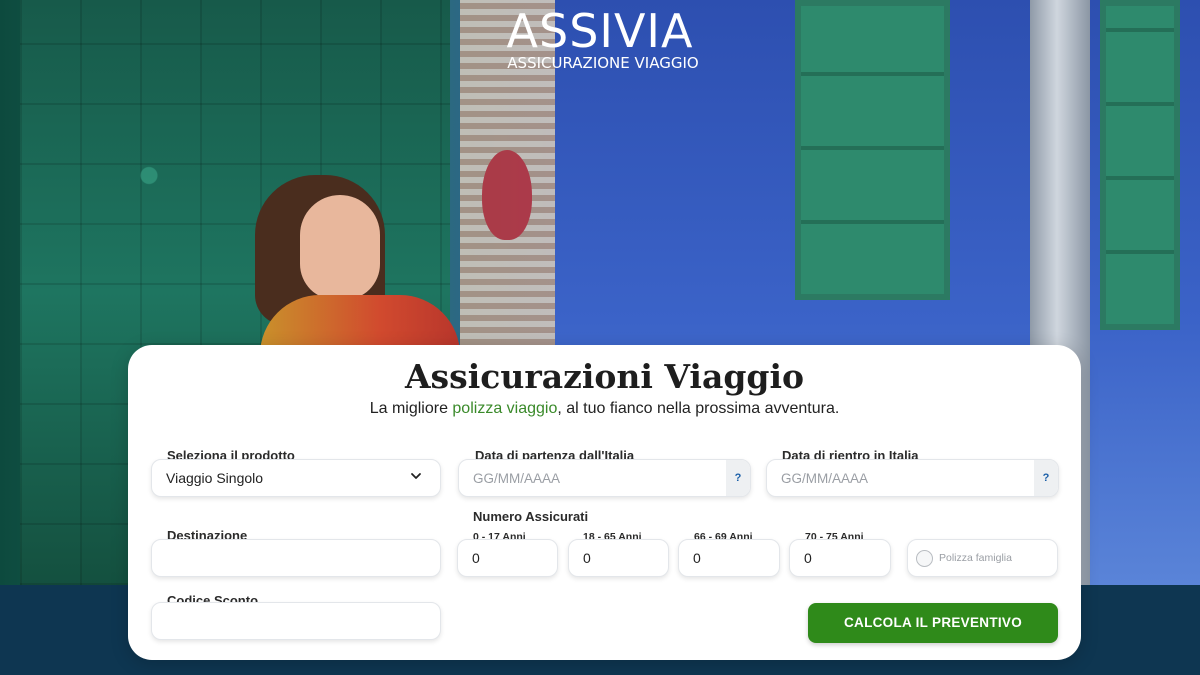 The image size is (1200, 675). Describe the element at coordinates (531, 516) in the screenshot. I see `insured-count-label: Numero Assicurati` at that location.